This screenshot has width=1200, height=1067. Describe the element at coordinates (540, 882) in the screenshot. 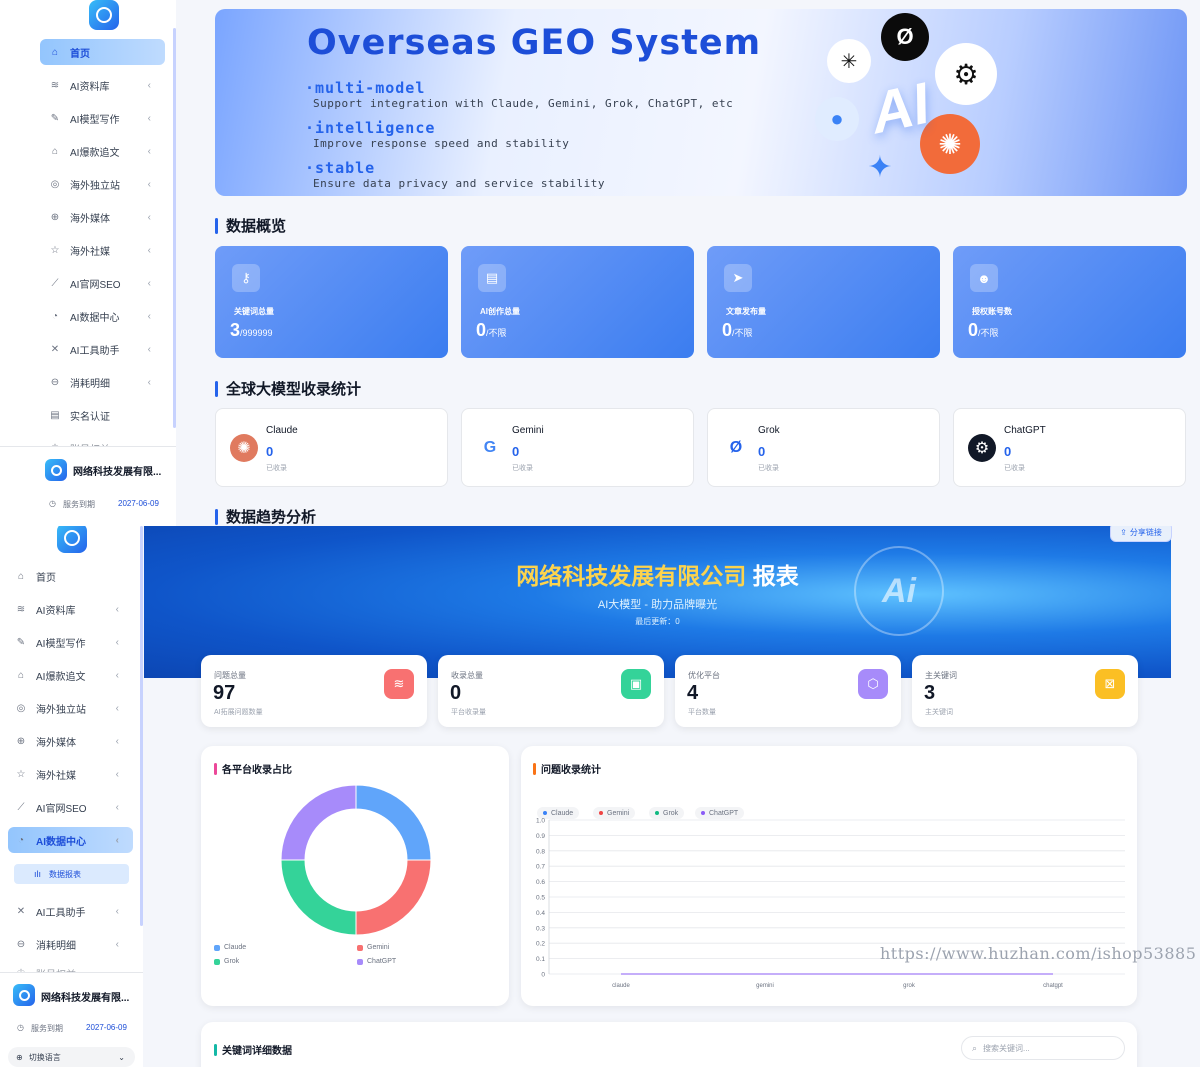

I see `y-tick-label: 0.6` at that location.